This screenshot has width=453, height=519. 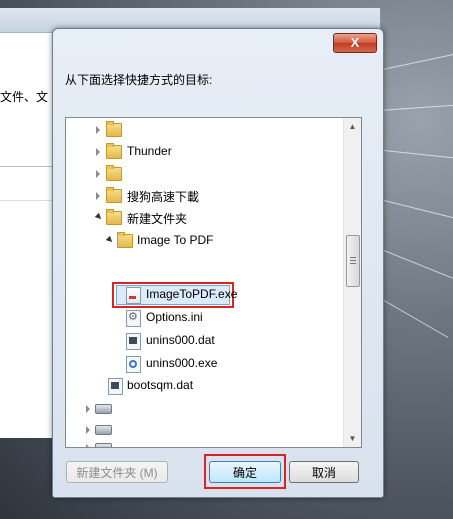 What do you see at coordinates (201, 218) in the screenshot?
I see `tree-item: 新建文件夹` at bounding box center [201, 218].